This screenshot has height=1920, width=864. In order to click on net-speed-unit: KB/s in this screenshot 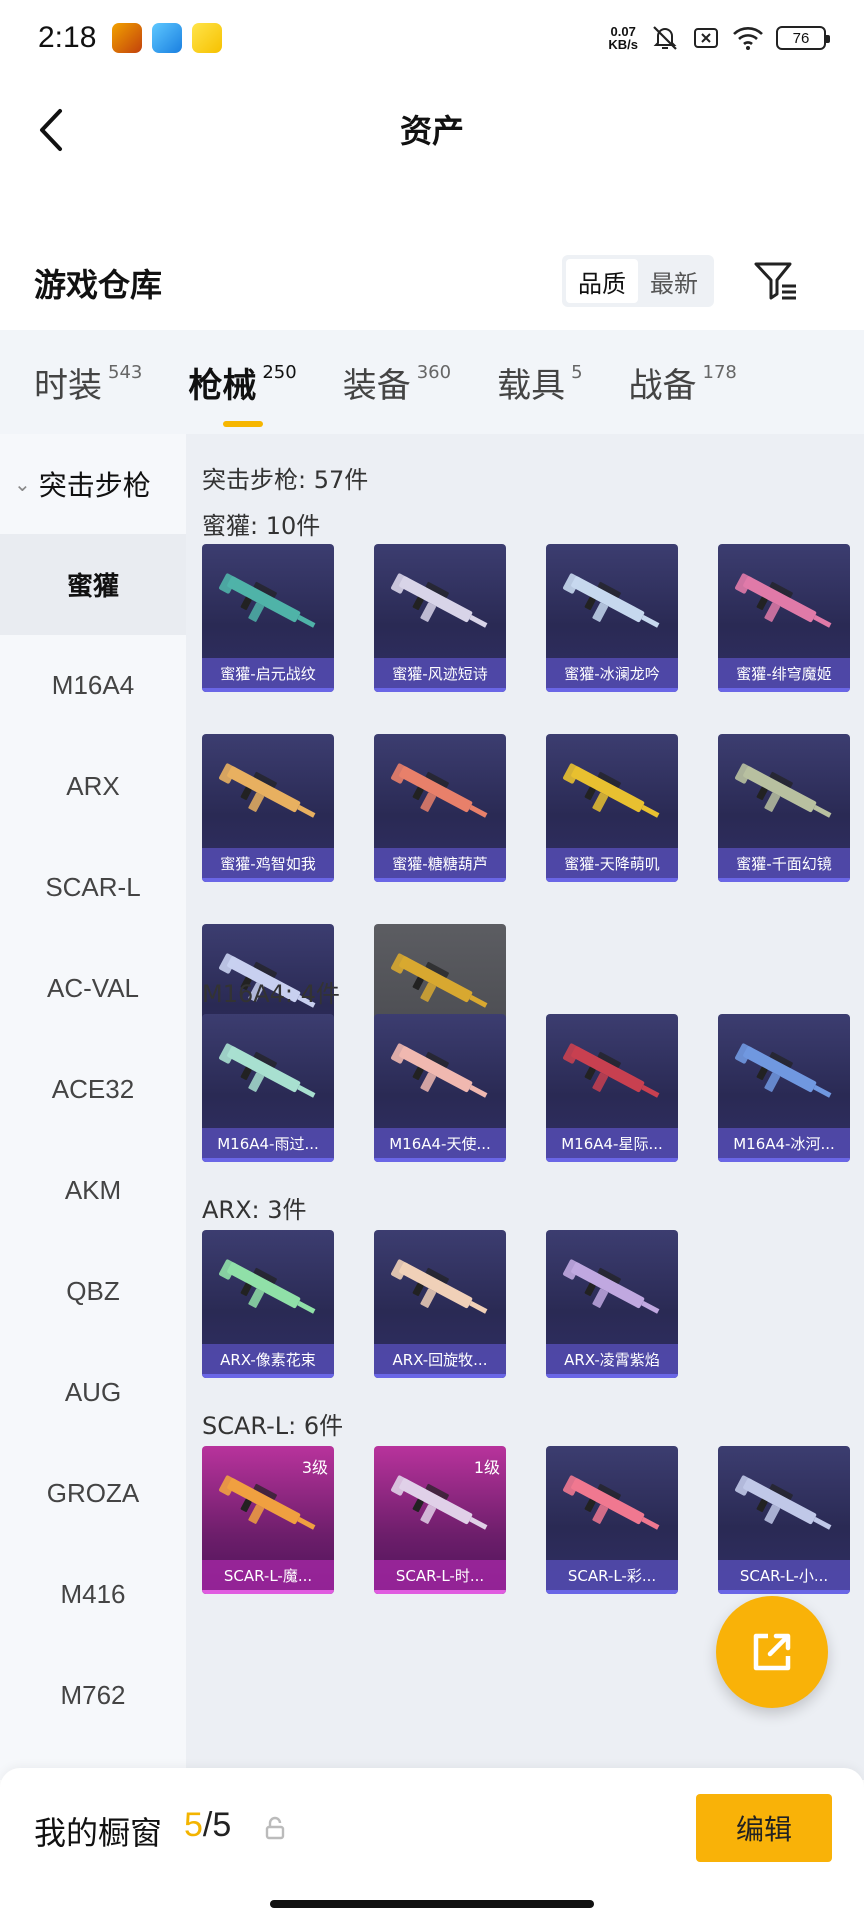, I will do `click(623, 44)`.